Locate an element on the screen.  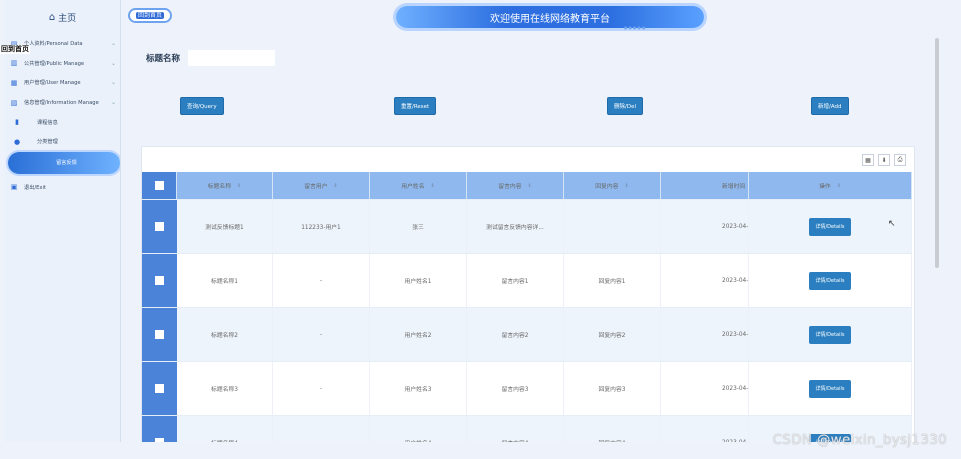
column-header: 新增时间 is located at coordinates (705, 185).